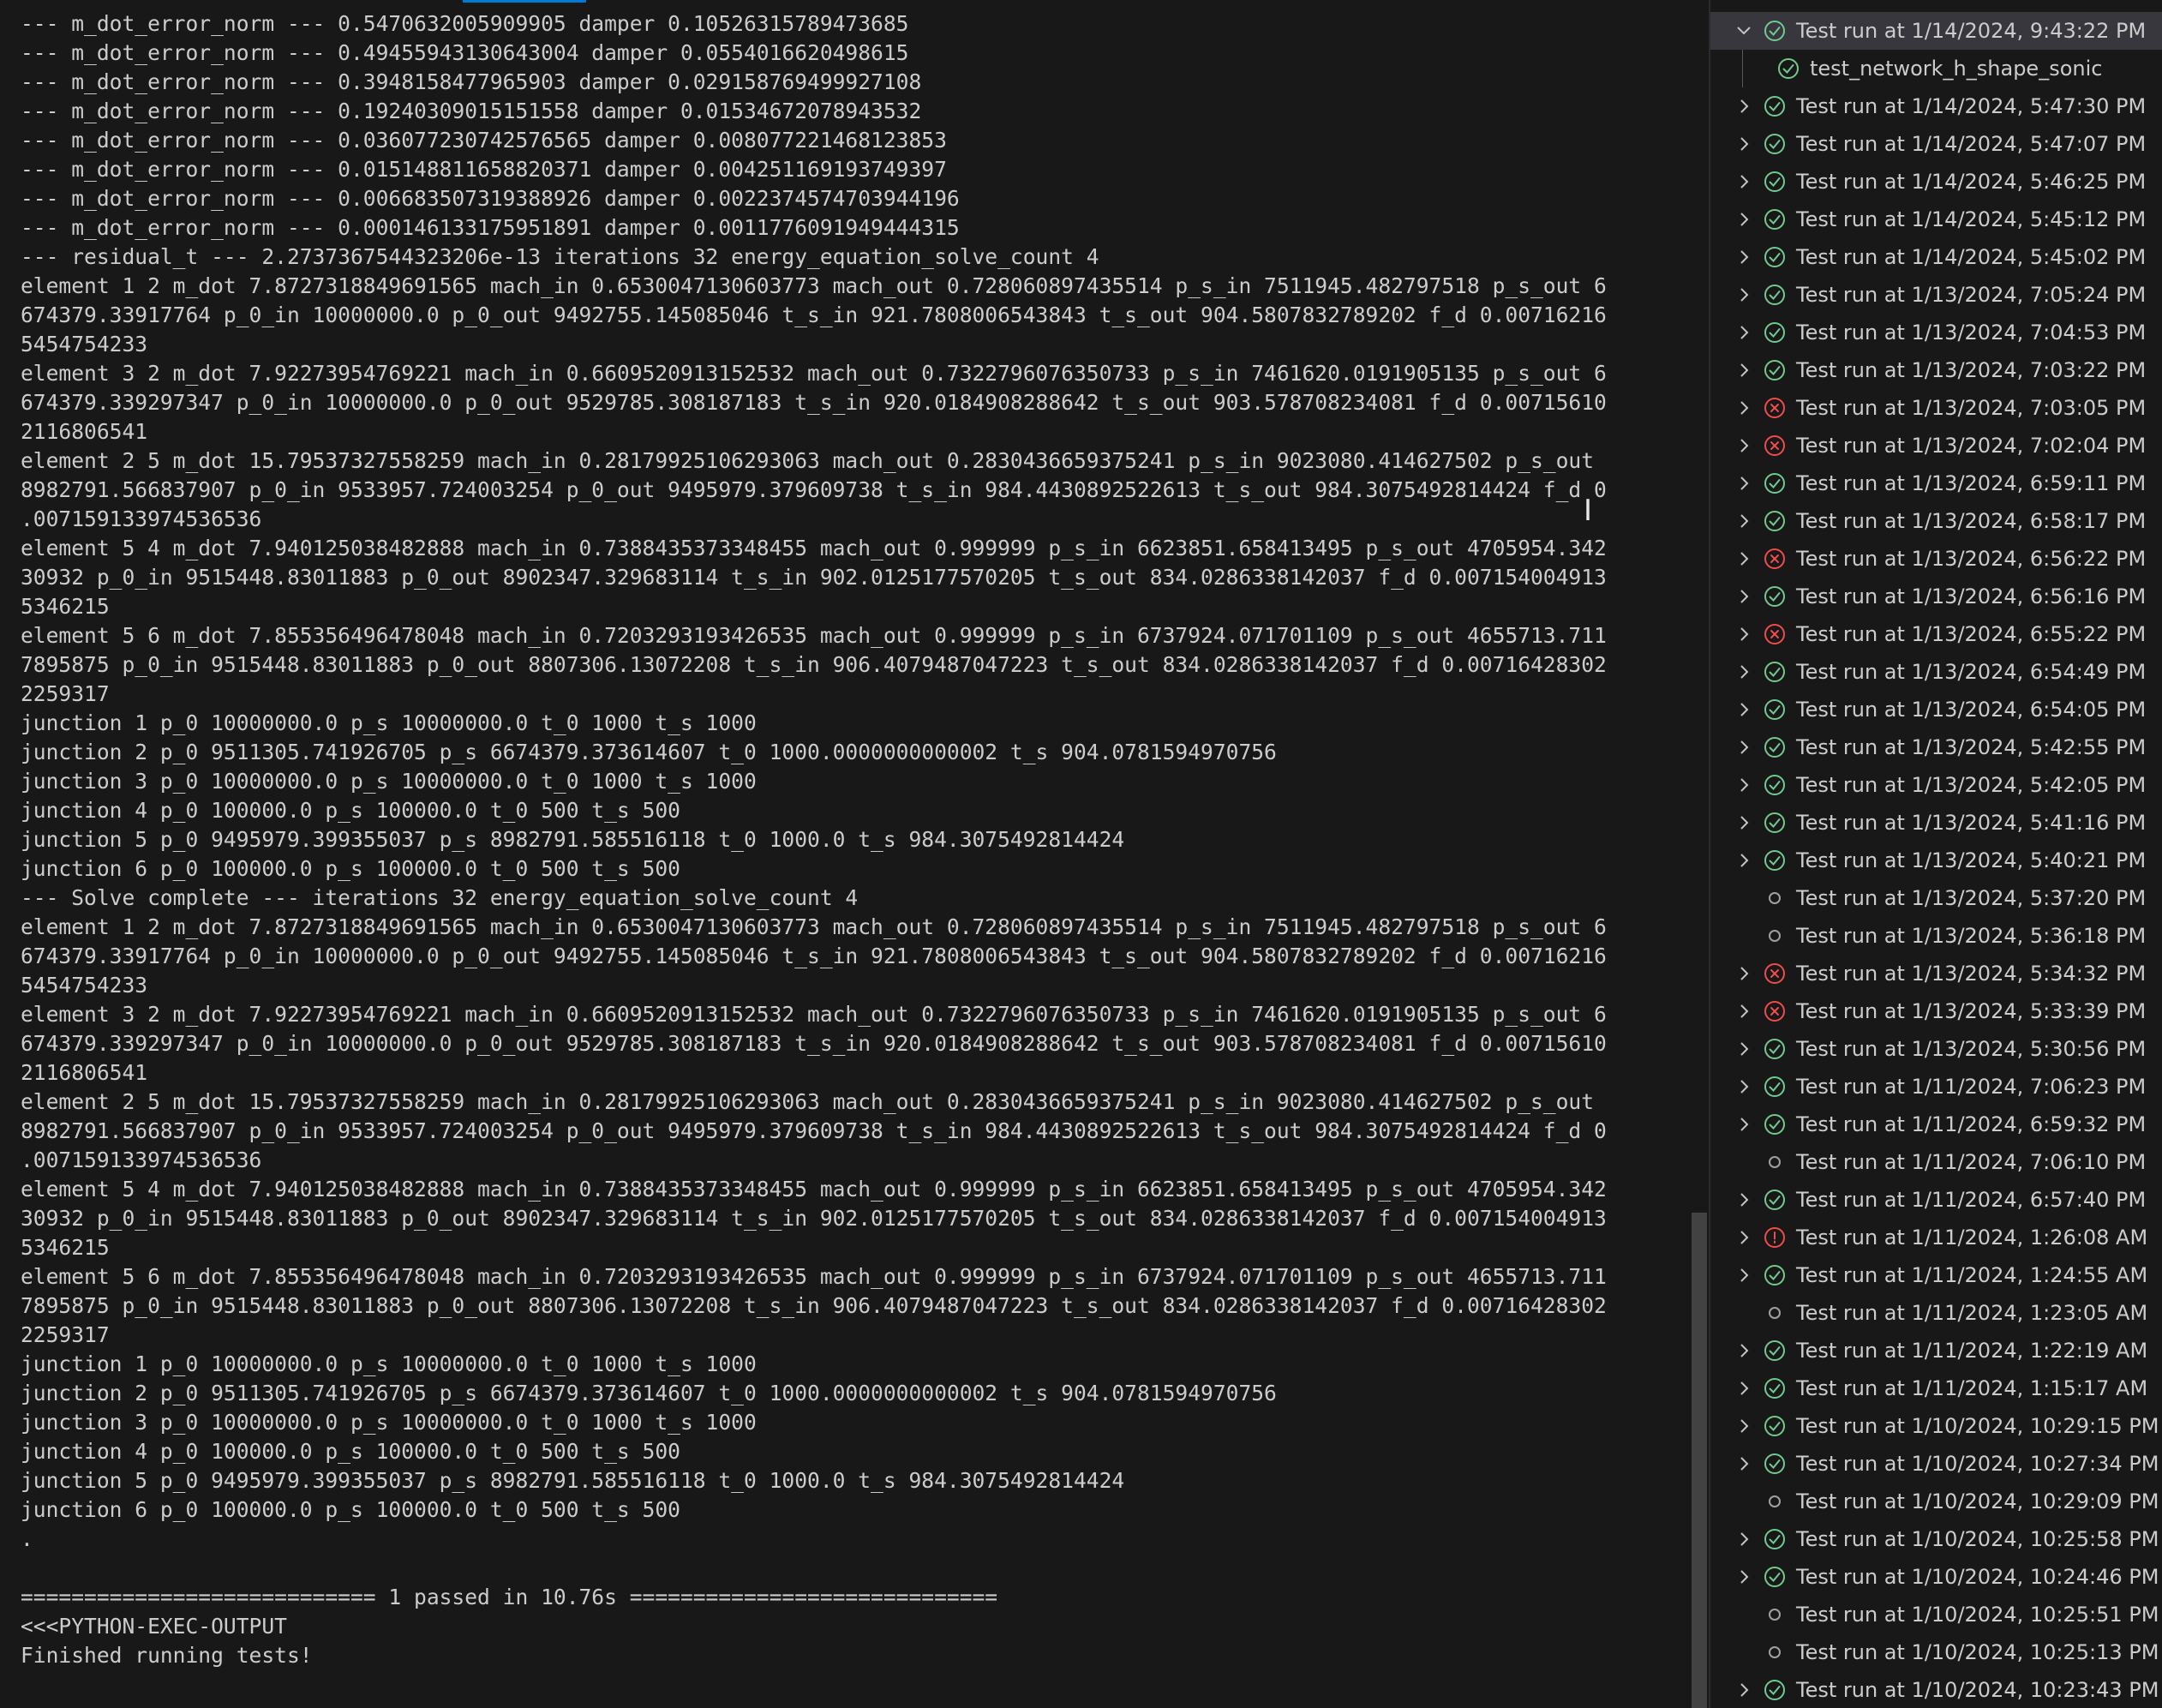 The height and width of the screenshot is (1708, 2162). I want to click on test-run-item: Test run at 1/13/2024, 5:42:05 PM, so click(1936, 785).